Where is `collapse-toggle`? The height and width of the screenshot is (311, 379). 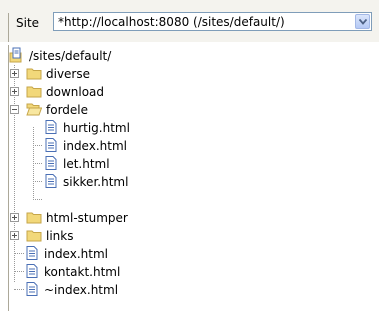 collapse-toggle is located at coordinates (14, 109).